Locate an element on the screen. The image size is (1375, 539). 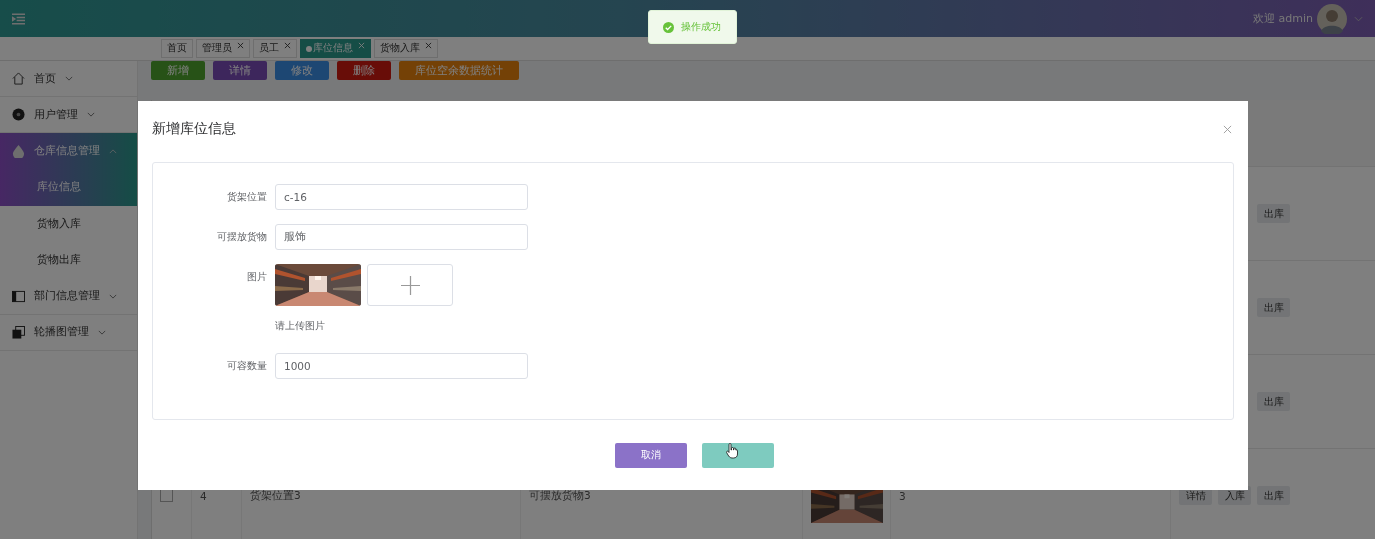
input-field: 1000 is located at coordinates (401, 366).